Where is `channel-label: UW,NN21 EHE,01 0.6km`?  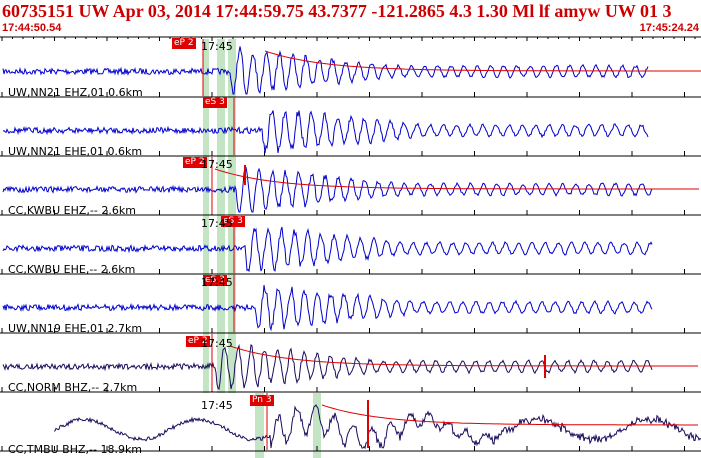 channel-label: UW,NN21 EHE,01 0.6km is located at coordinates (75, 151).